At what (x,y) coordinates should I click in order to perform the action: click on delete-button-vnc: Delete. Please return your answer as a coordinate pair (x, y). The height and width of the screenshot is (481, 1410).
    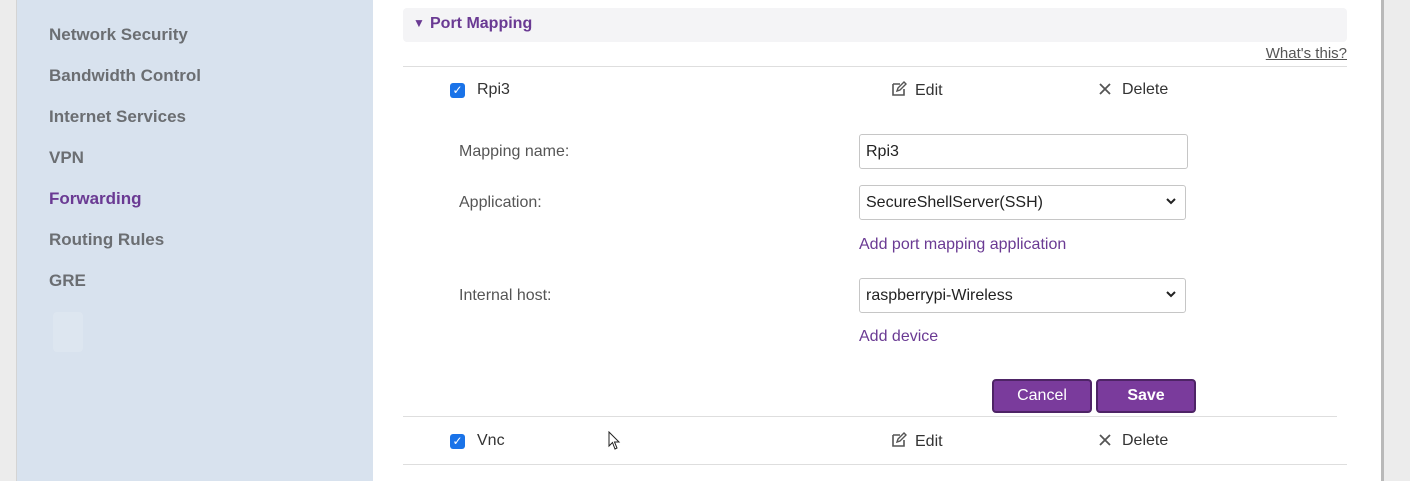
    Looking at the image, I should click on (1133, 442).